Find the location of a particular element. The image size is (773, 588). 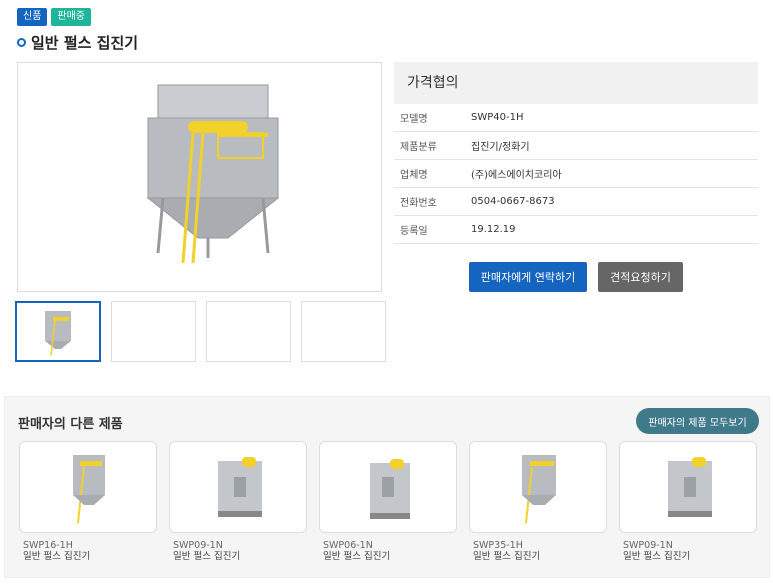

dust-collector-image is located at coordinates (213, 174).